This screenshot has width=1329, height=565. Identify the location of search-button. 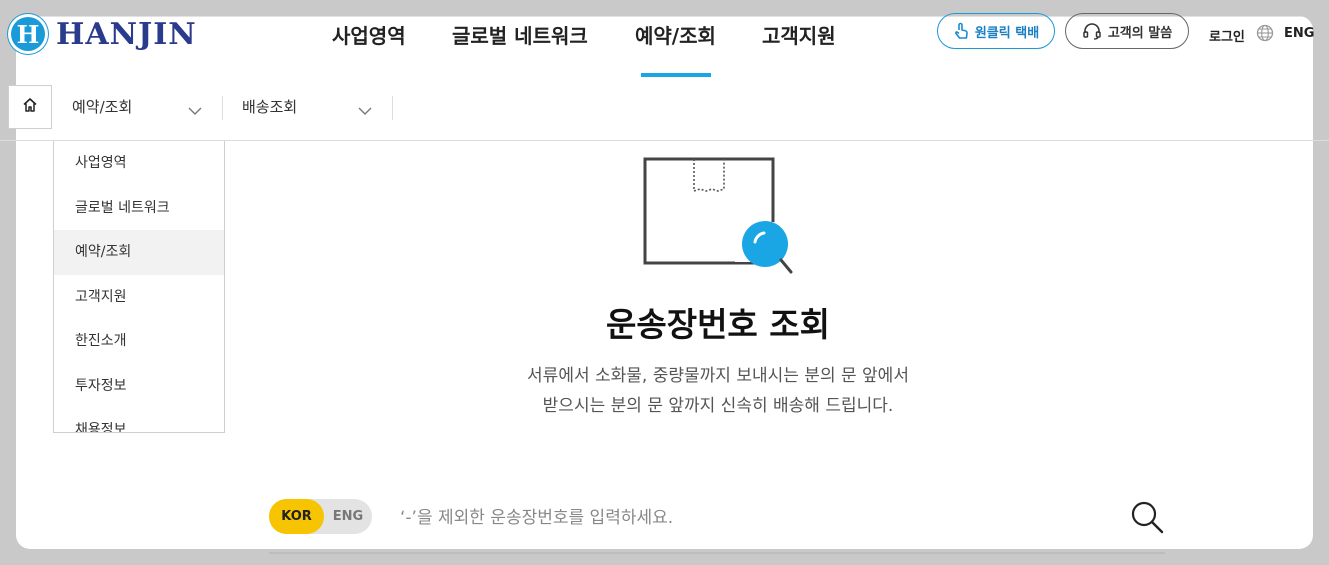
(1147, 517).